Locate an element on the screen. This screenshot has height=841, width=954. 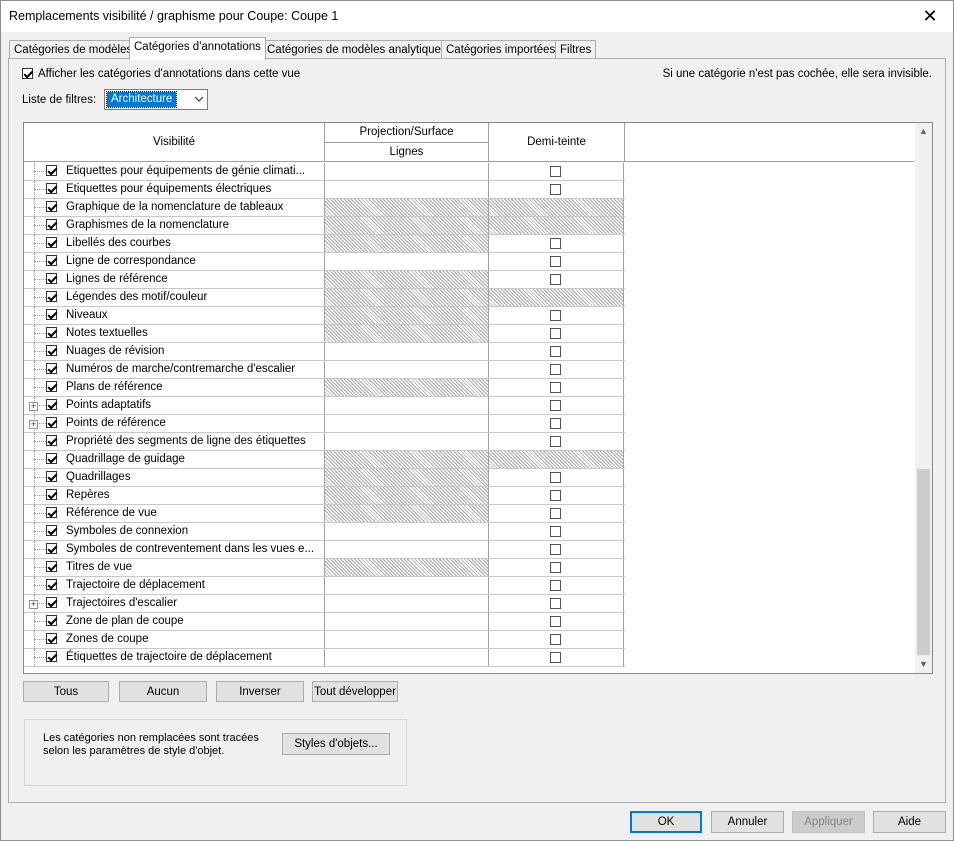
cancel-button: Annuler is located at coordinates (747, 822).